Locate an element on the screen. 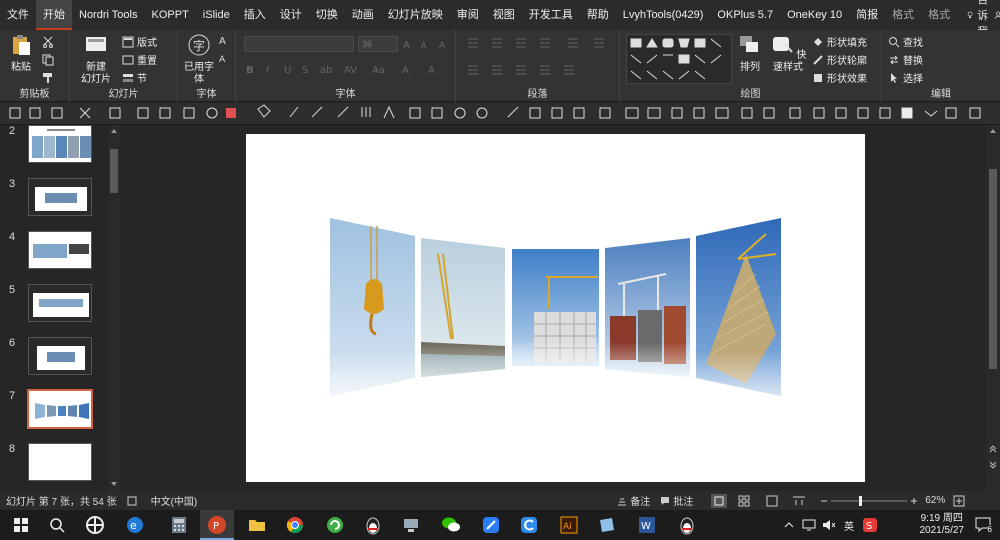 This screenshot has height=540, width=1000. increase-font-icon: A is located at coordinates (224, 40).